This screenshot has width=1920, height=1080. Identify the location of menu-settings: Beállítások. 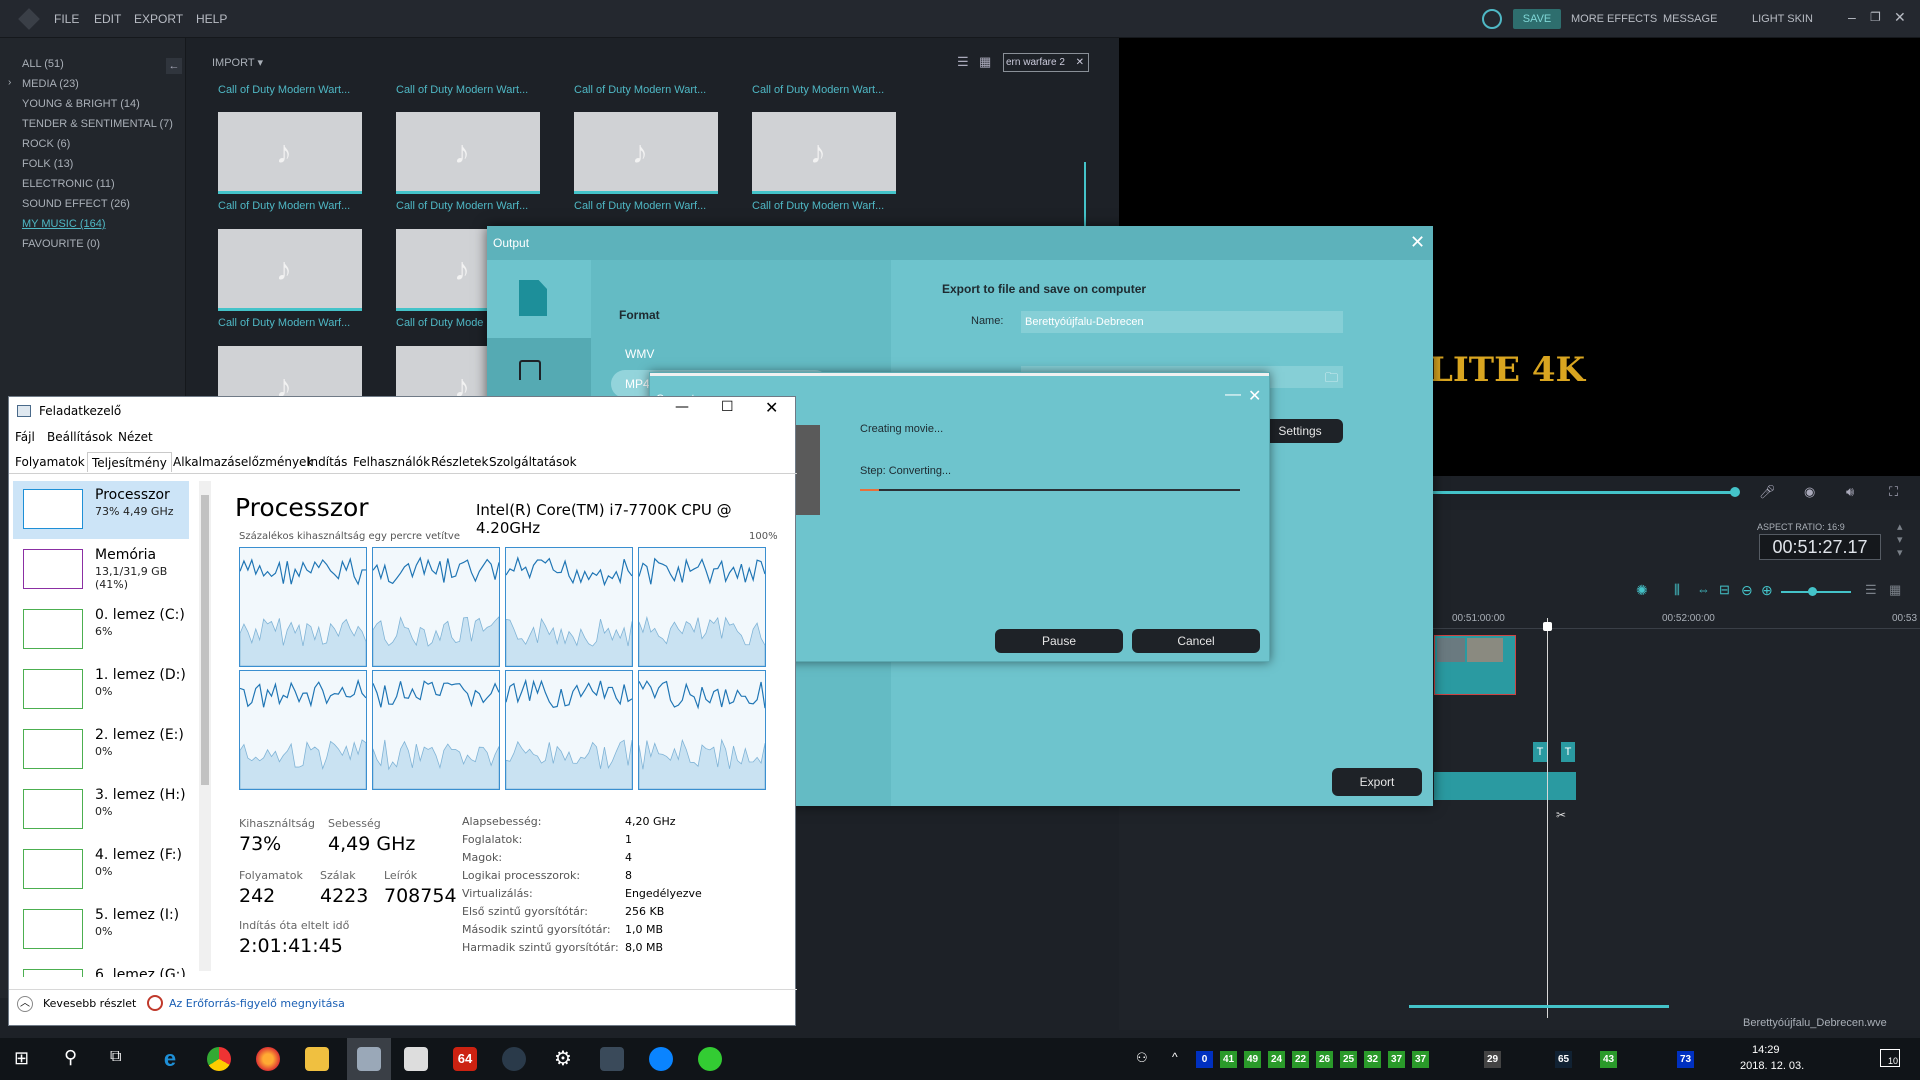
(80, 437).